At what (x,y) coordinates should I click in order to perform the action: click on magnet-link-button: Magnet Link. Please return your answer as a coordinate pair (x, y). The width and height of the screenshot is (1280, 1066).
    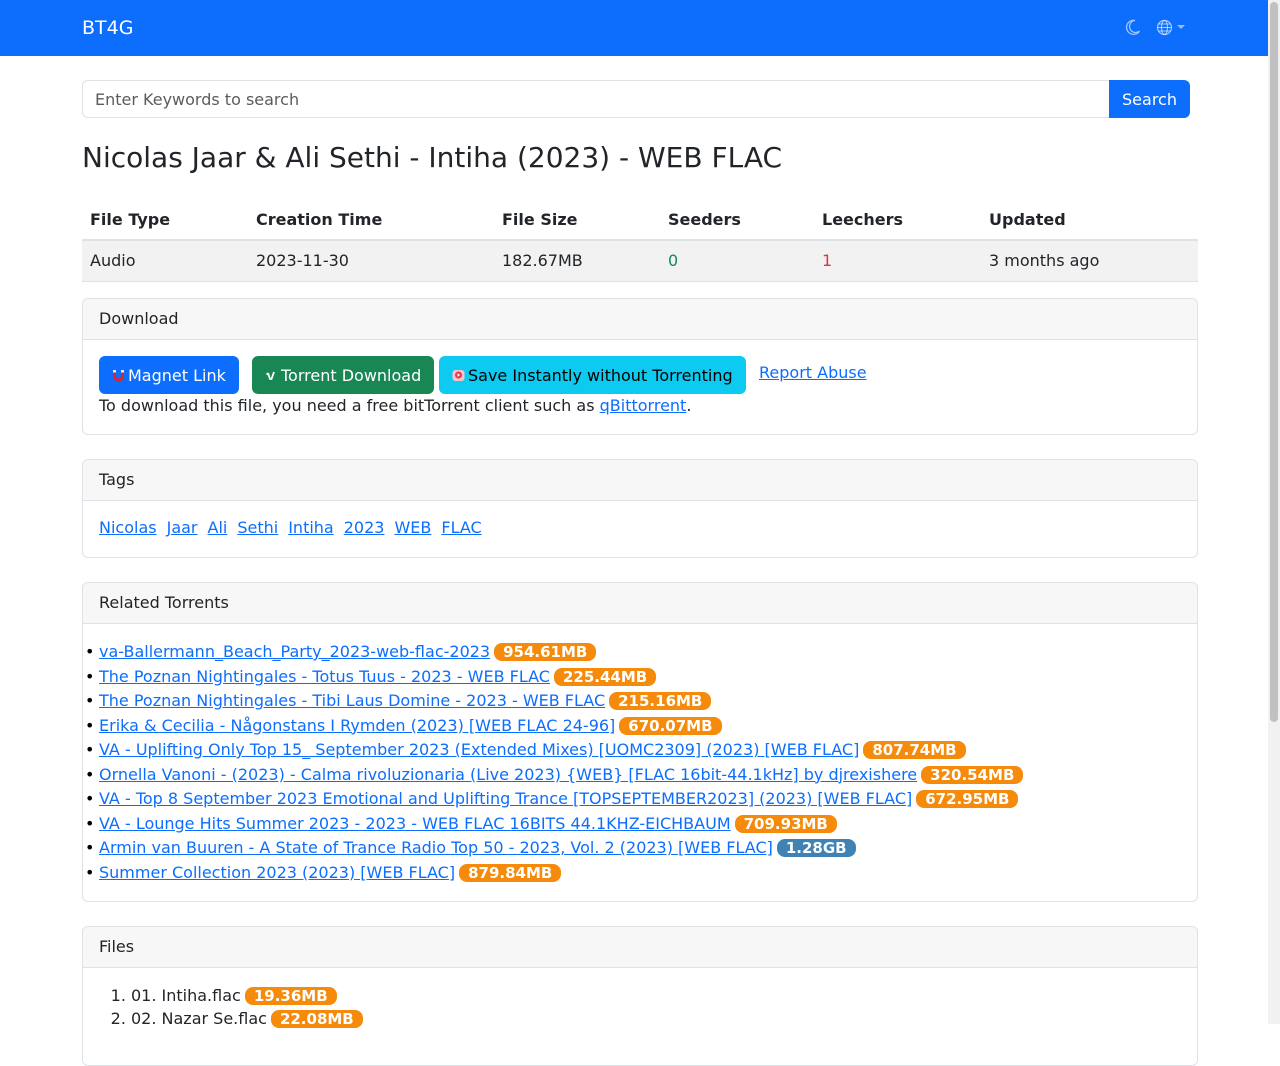
    Looking at the image, I should click on (169, 375).